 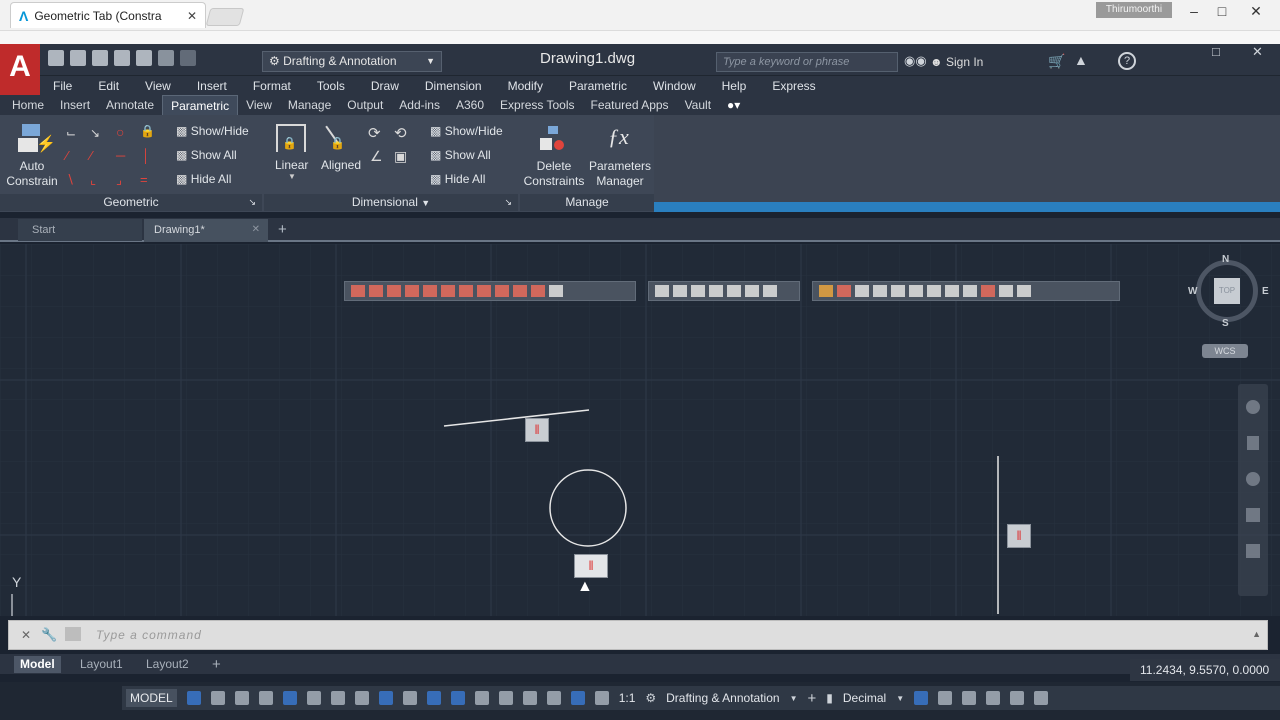 What do you see at coordinates (448, 291) in the screenshot?
I see `vertical-icon` at bounding box center [448, 291].